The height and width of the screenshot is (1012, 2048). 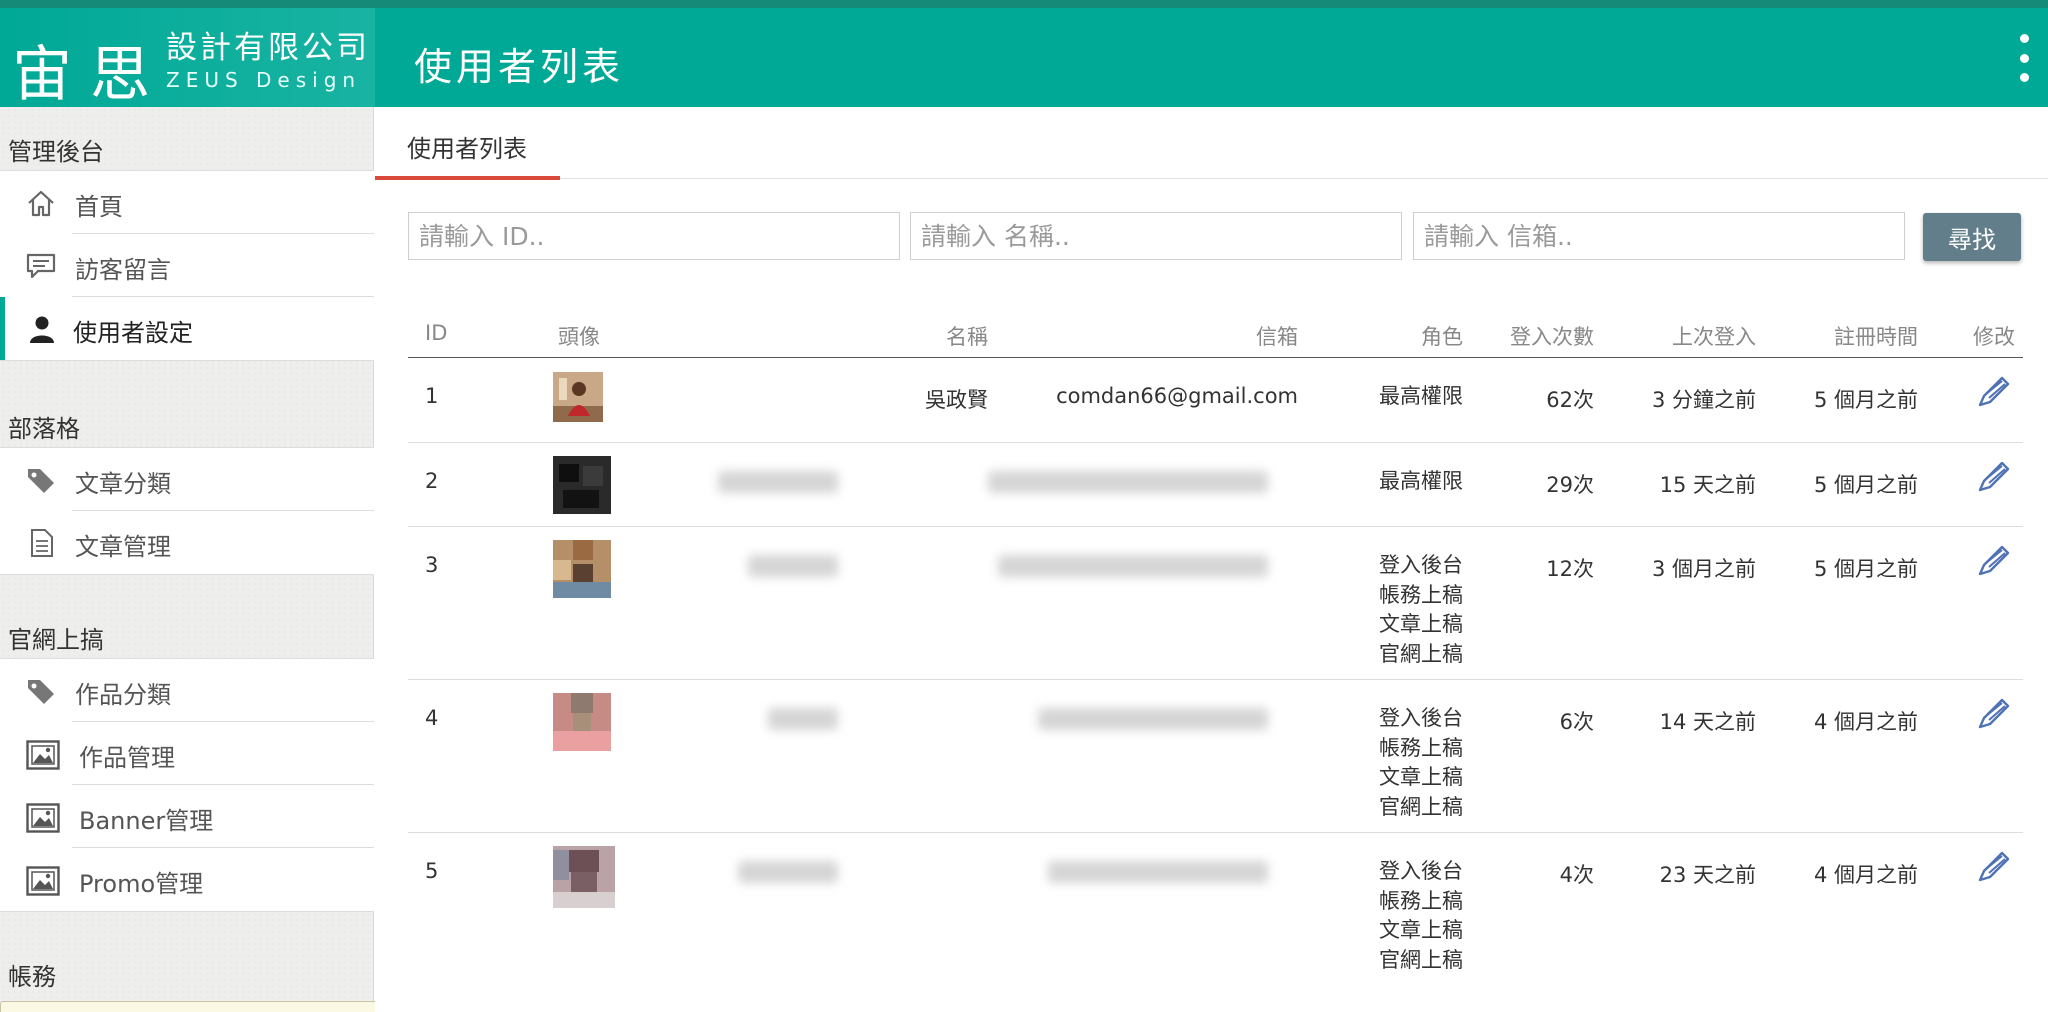 I want to click on table-row: 3 登入後台 帳務上稿 文章上稿 官網上稿 12次 3 個月之前 5 個月之前, so click(x=1215, y=603).